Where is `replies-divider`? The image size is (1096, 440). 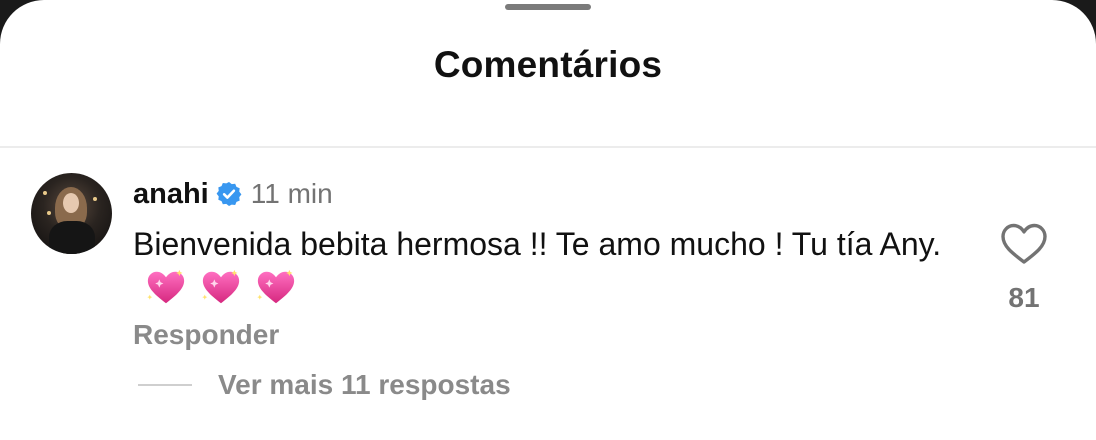 replies-divider is located at coordinates (165, 385).